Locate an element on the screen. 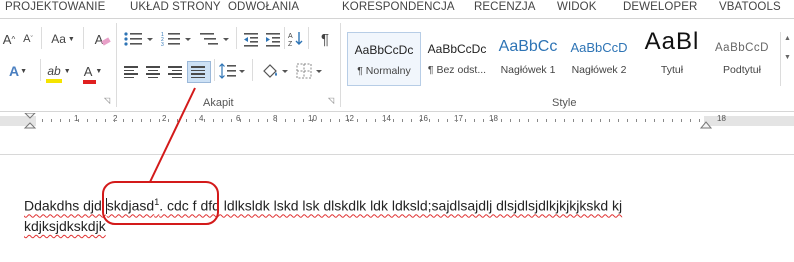  borders-button is located at coordinates (309, 71).